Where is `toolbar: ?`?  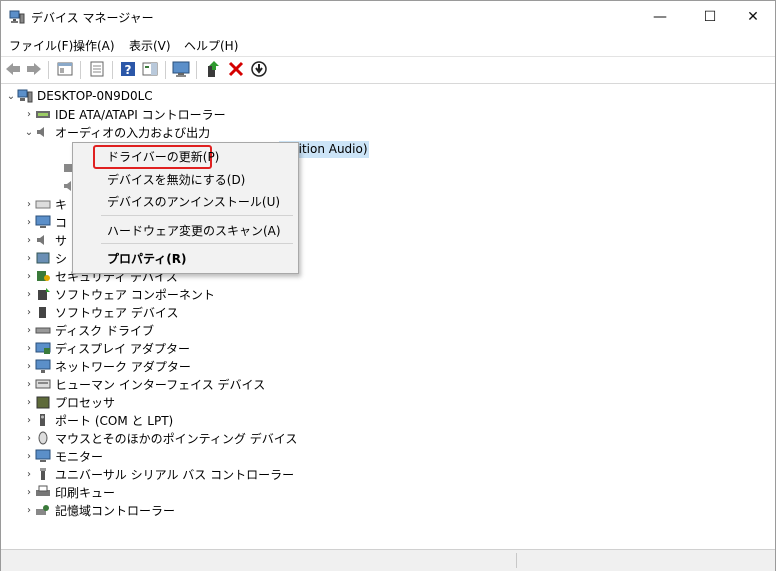
toolbar: ? is located at coordinates (388, 70).